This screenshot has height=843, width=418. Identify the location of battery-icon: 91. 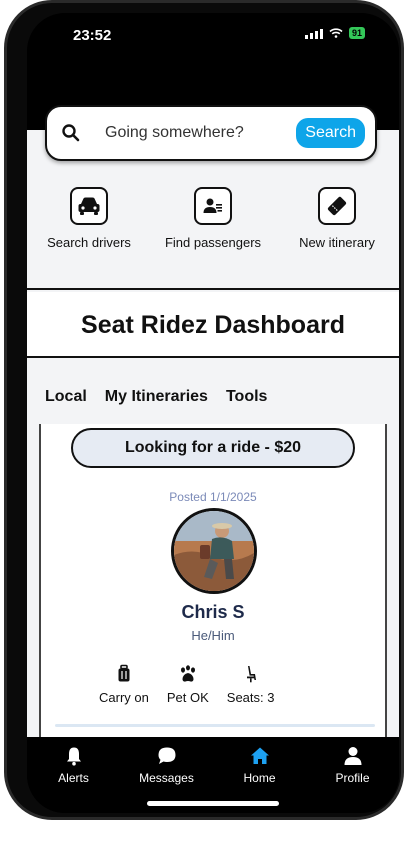
(356, 33).